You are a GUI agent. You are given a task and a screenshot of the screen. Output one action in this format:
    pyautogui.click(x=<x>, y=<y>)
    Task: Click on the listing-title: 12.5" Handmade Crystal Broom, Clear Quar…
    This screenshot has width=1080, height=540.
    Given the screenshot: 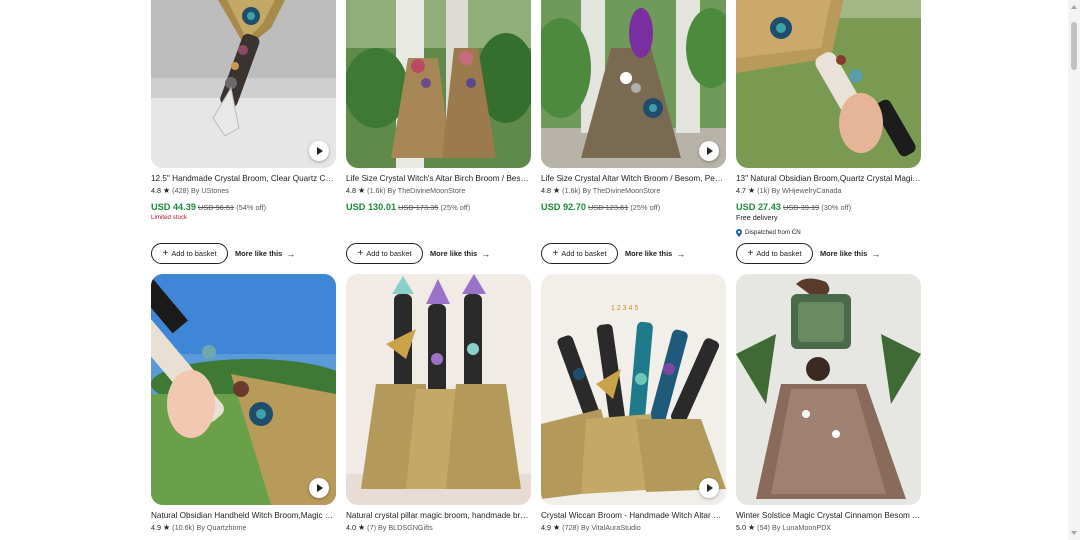 What is the action you would take?
    pyautogui.click(x=243, y=178)
    